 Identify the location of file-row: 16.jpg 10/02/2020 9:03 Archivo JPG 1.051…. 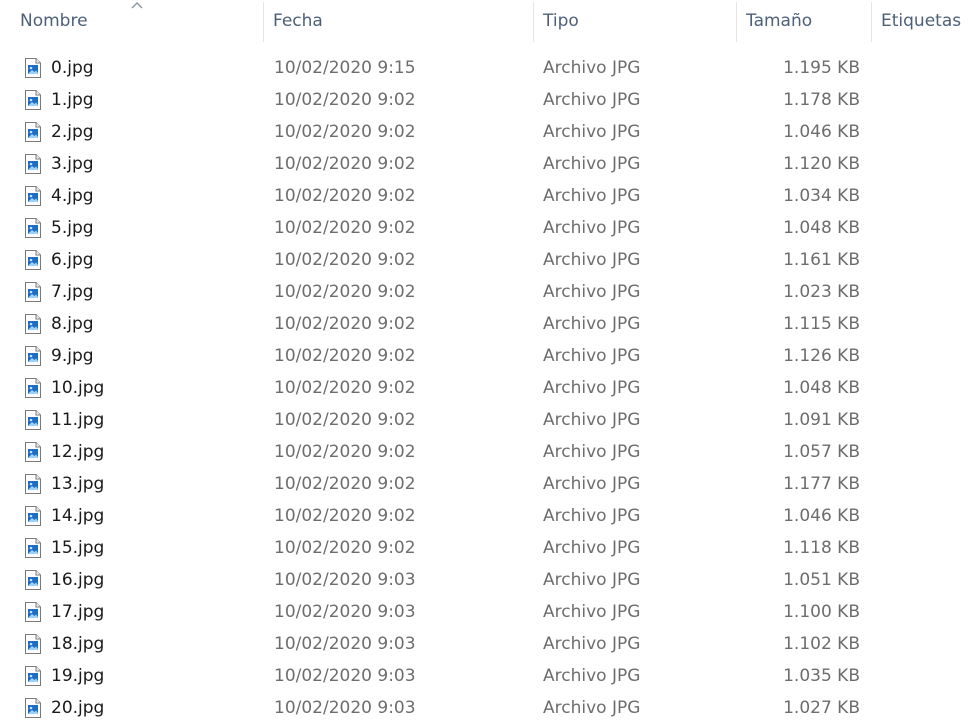
(486, 580).